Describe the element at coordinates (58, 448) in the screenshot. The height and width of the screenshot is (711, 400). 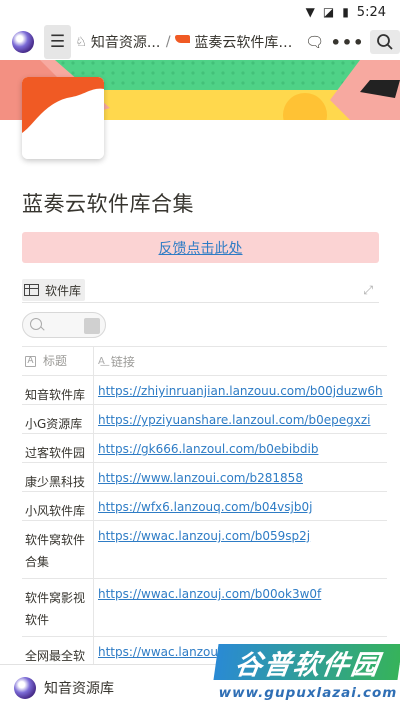
I see `row-title: 过客软件园` at that location.